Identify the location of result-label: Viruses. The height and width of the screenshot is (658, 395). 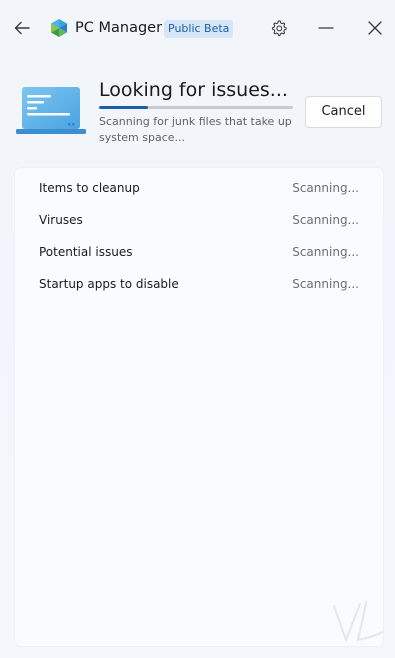
(61, 220).